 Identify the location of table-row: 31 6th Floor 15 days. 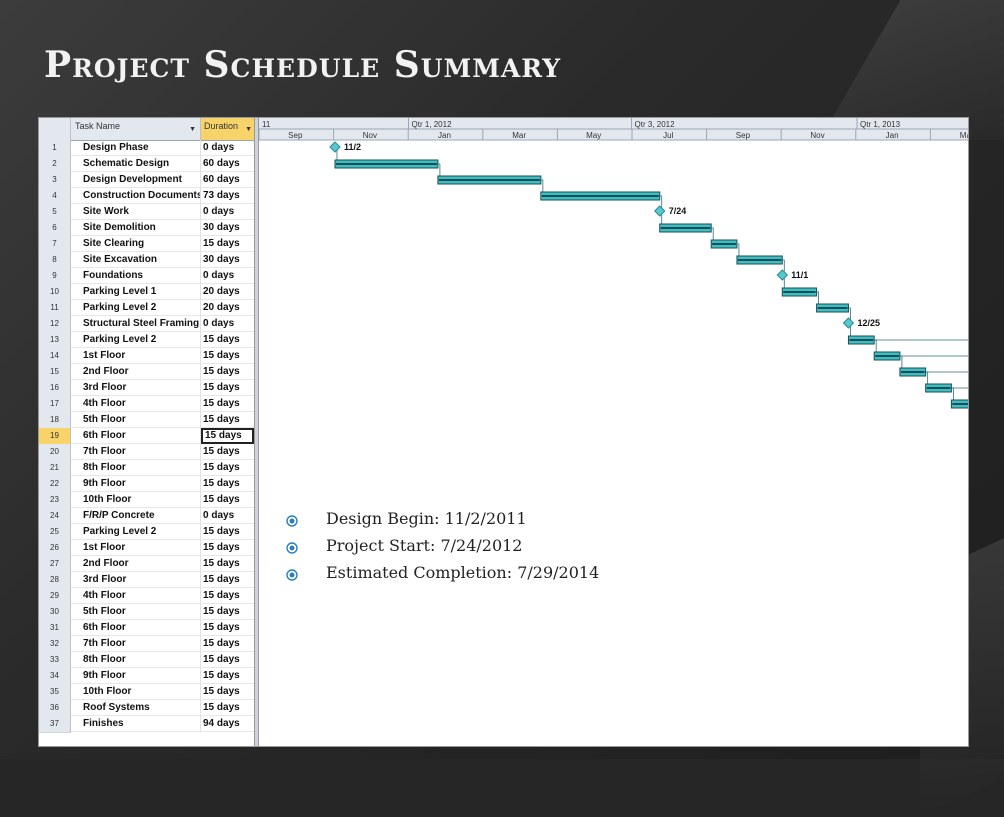
(146, 628).